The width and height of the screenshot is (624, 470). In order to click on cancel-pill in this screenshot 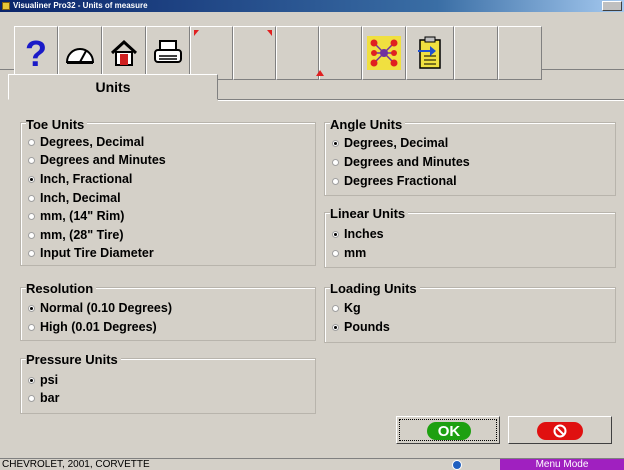, I will do `click(560, 431)`.